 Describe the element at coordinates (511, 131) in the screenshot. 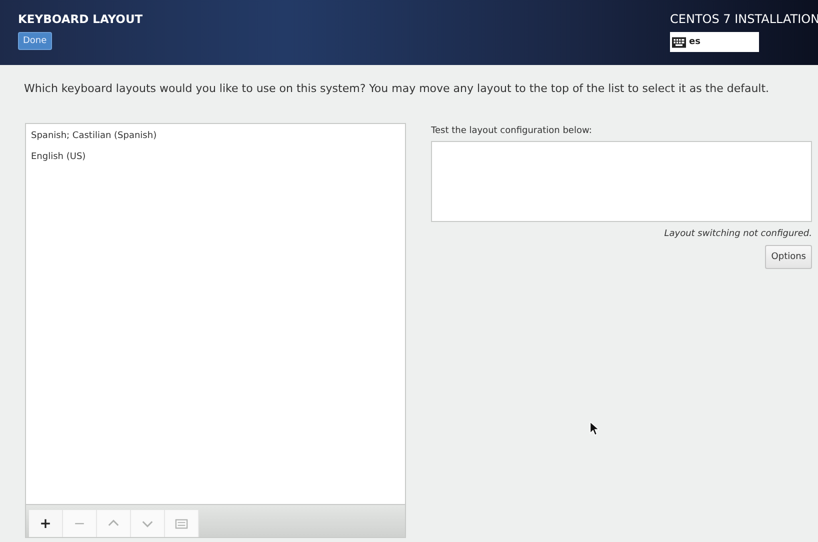

I see `test-label: Test the layout configuration below:` at that location.